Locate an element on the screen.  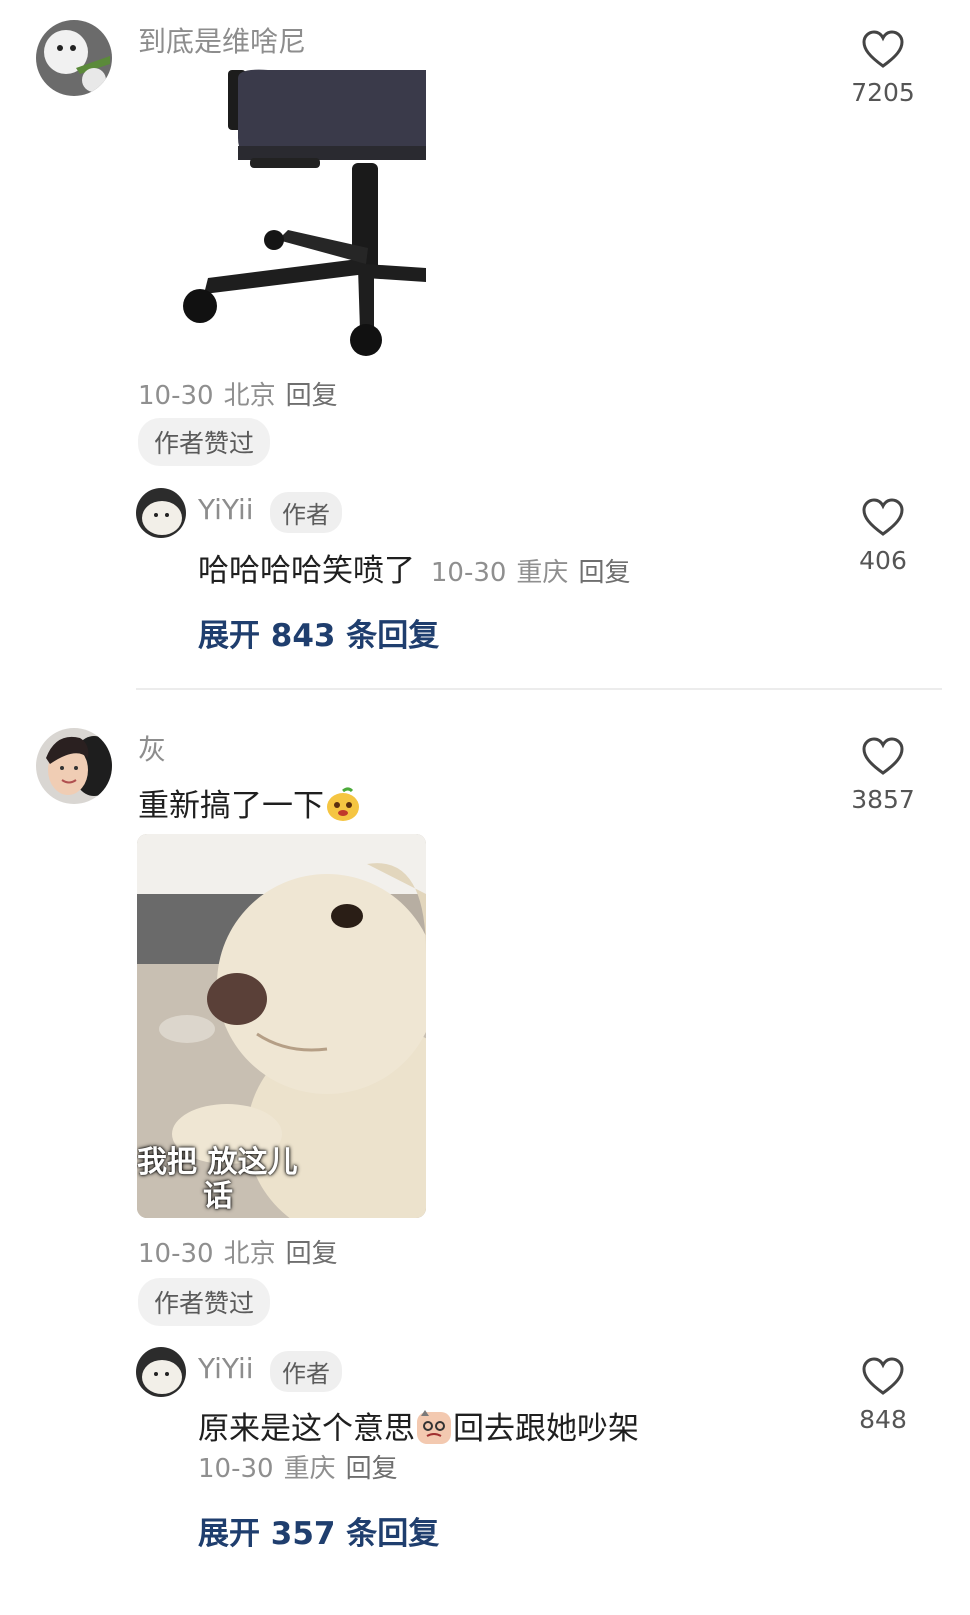
reply-text-before: 原来是这个意思 is located at coordinates (306, 1429).